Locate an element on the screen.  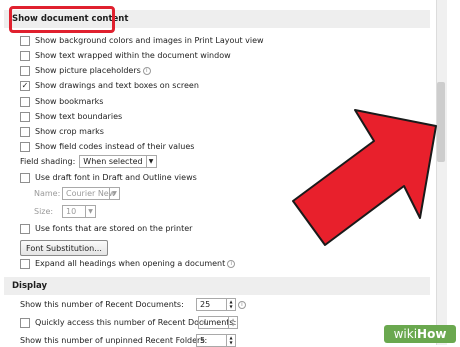
arrow-shape is located at coordinates (364, 177).